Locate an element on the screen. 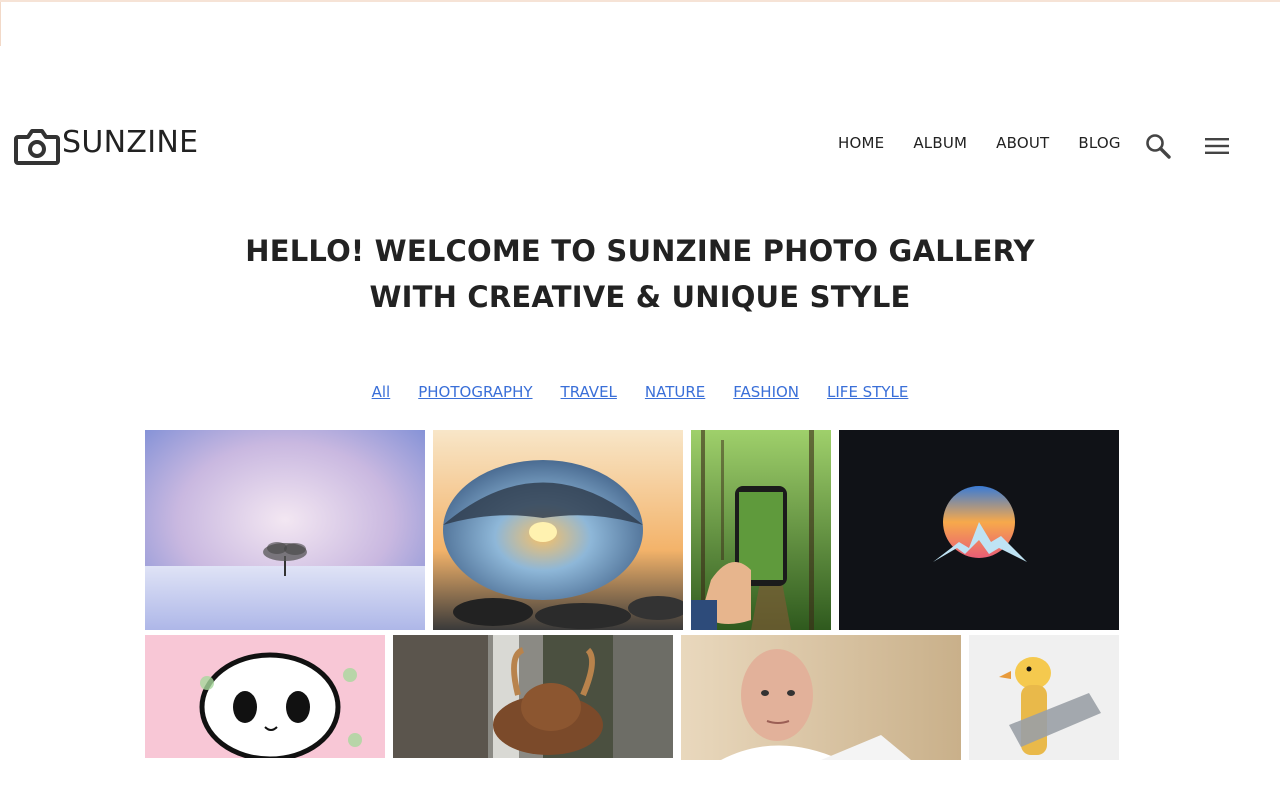  gallery-photo-glass-ball-sunset is located at coordinates (558, 530).